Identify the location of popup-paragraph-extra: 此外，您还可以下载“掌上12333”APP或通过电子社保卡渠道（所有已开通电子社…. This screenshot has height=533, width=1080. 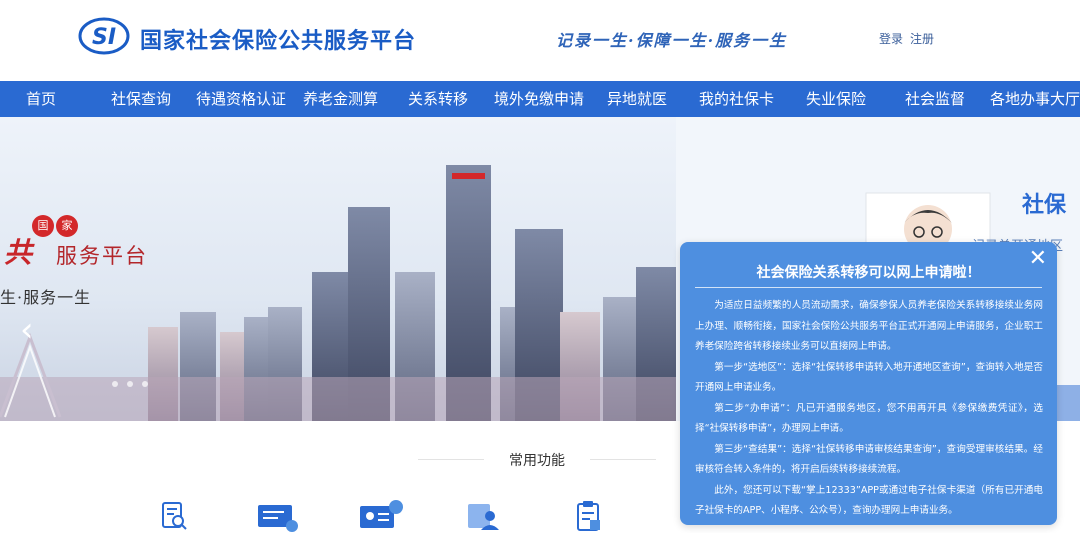
(869, 500).